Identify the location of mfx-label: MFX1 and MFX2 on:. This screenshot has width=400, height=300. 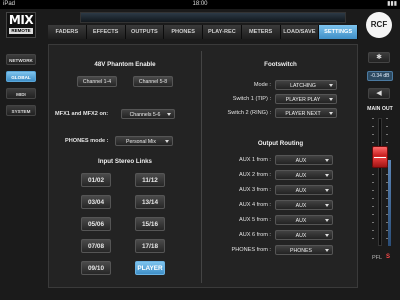
(82, 114).